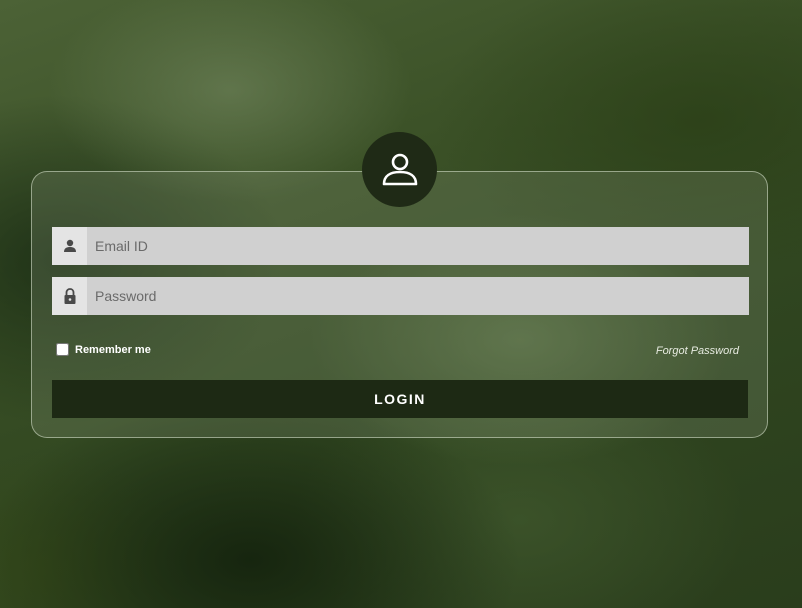 This screenshot has height=608, width=802. I want to click on user-icon, so click(69, 246).